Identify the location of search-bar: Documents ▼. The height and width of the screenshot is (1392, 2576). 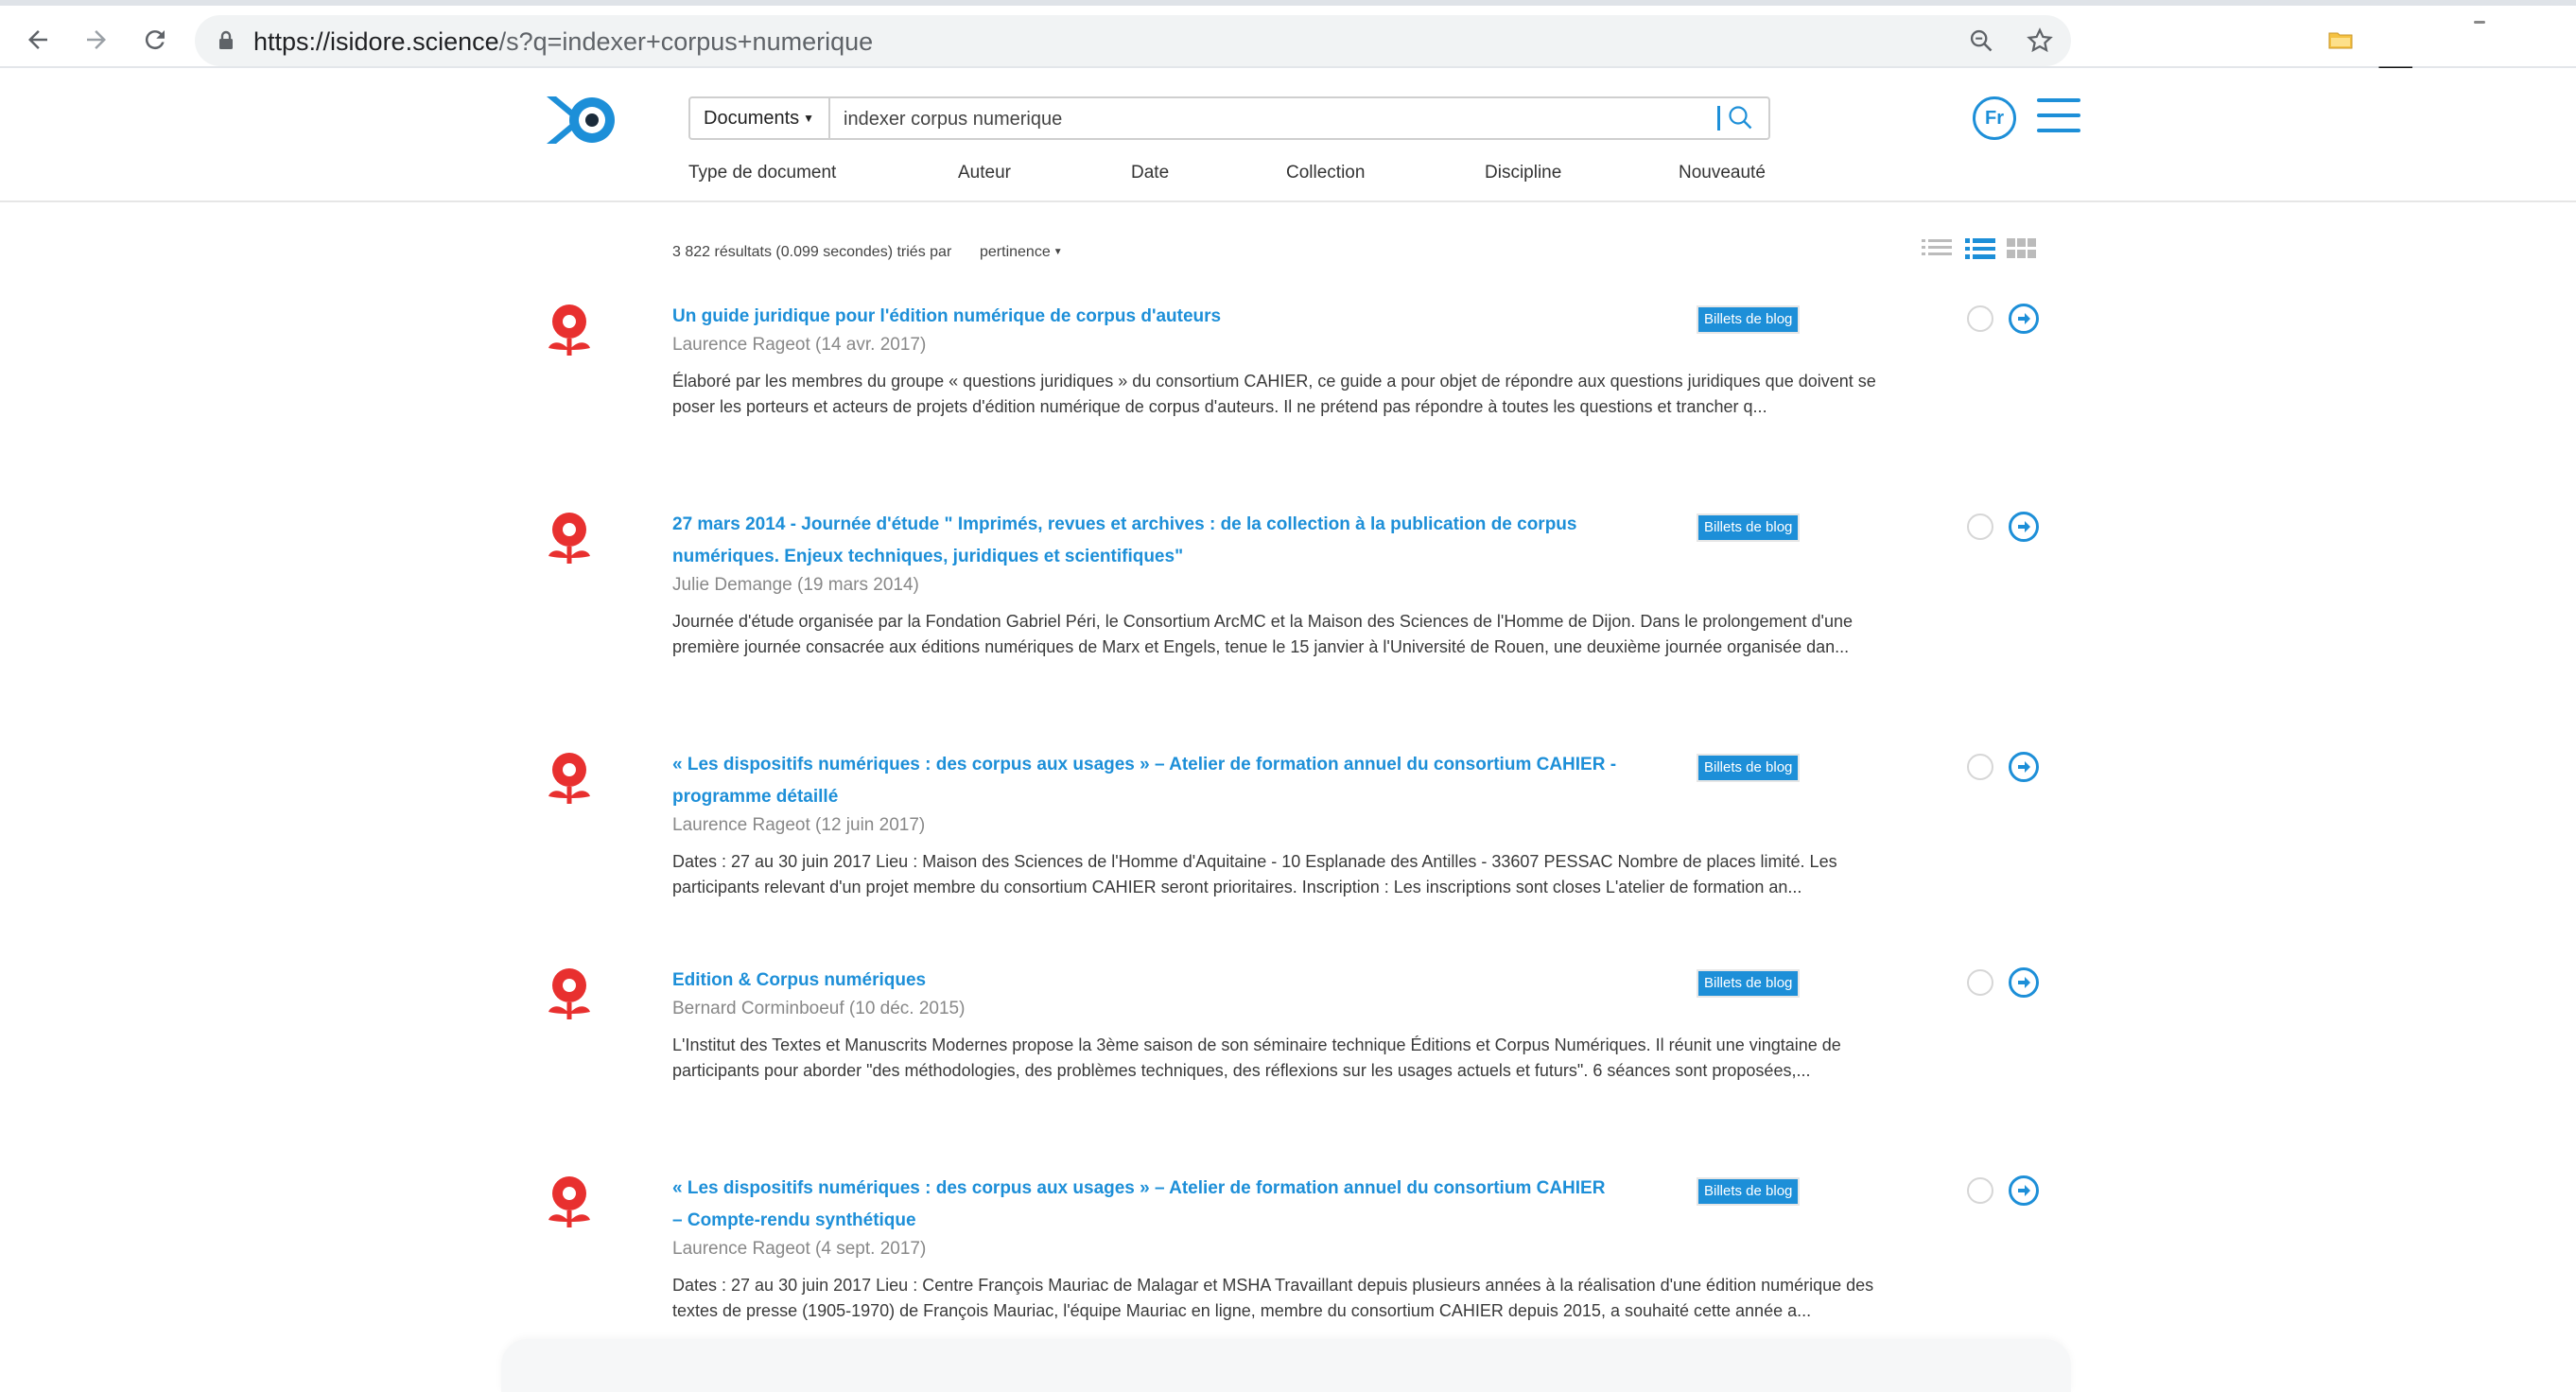
(1229, 118).